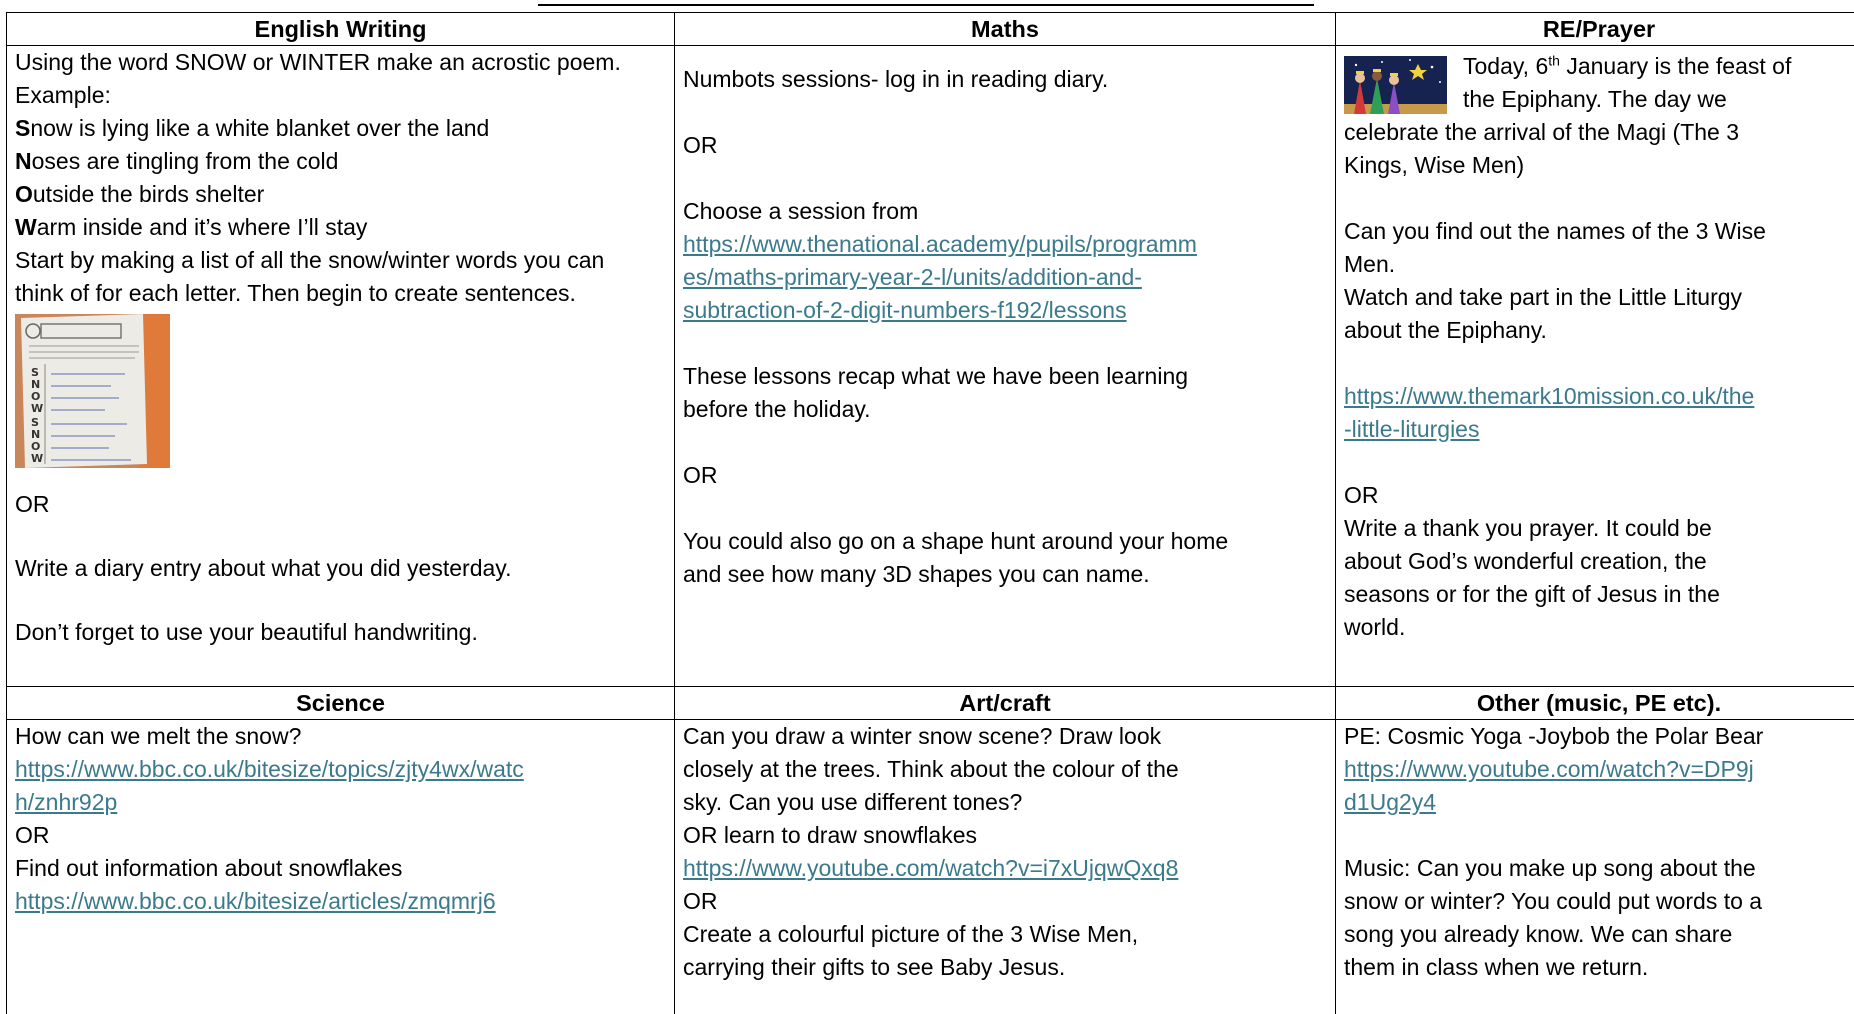 The image size is (1854, 1014). What do you see at coordinates (1525, 561) in the screenshot?
I see `re-prayer: about God’s wonderful creation, the` at bounding box center [1525, 561].